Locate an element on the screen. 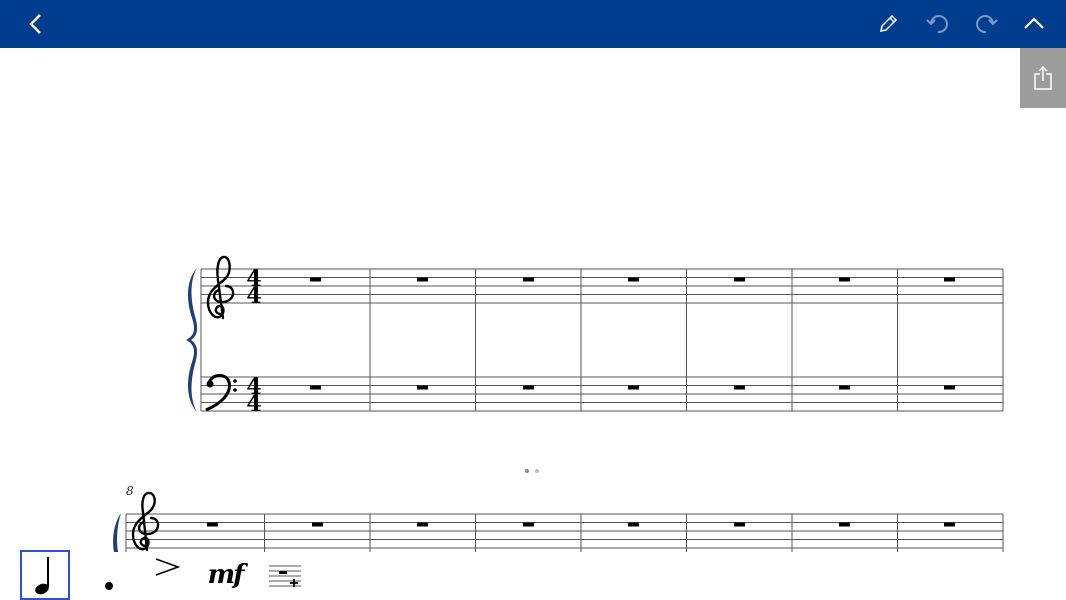 This screenshot has height=600, width=1066. mf-dynamic-label: mf is located at coordinates (226, 575).